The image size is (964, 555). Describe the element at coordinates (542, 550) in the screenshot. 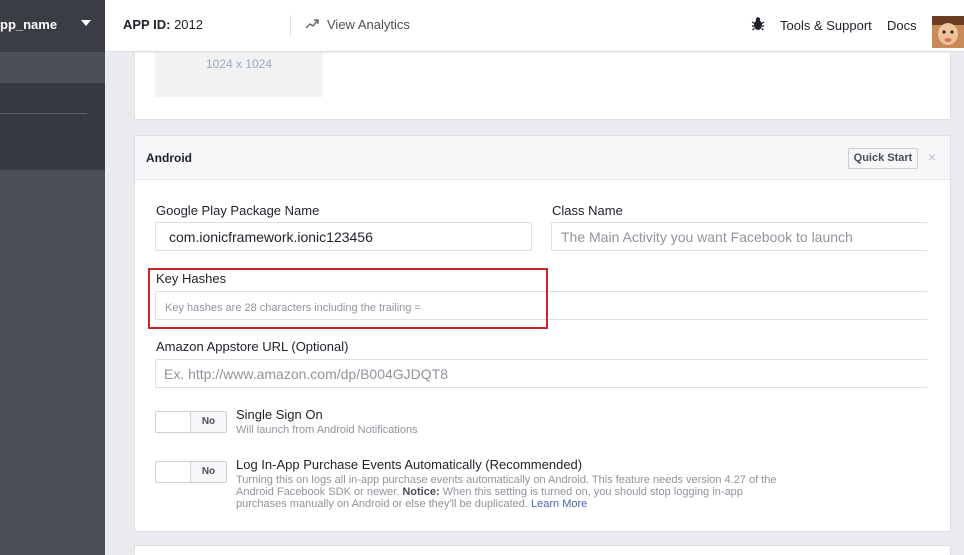

I see `next-card` at that location.